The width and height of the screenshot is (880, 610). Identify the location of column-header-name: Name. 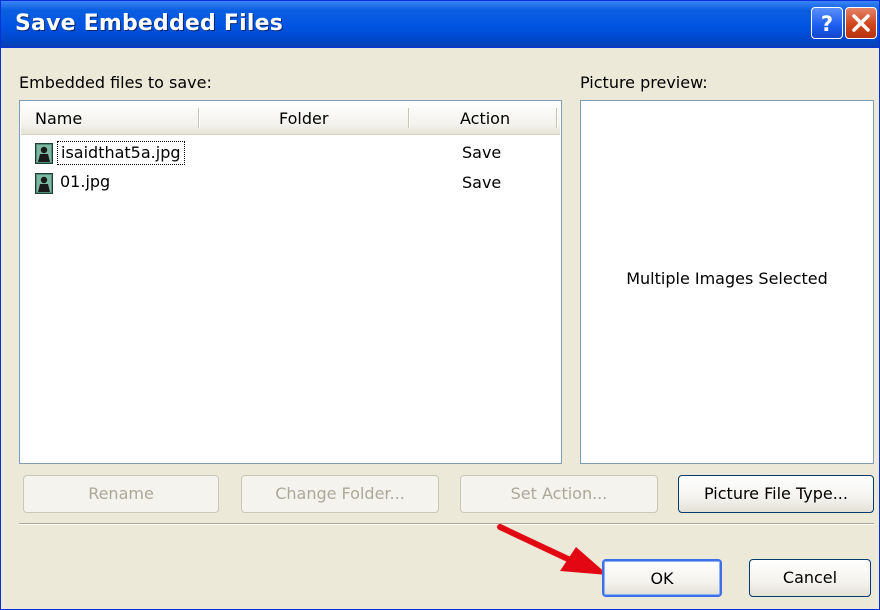
(58, 118).